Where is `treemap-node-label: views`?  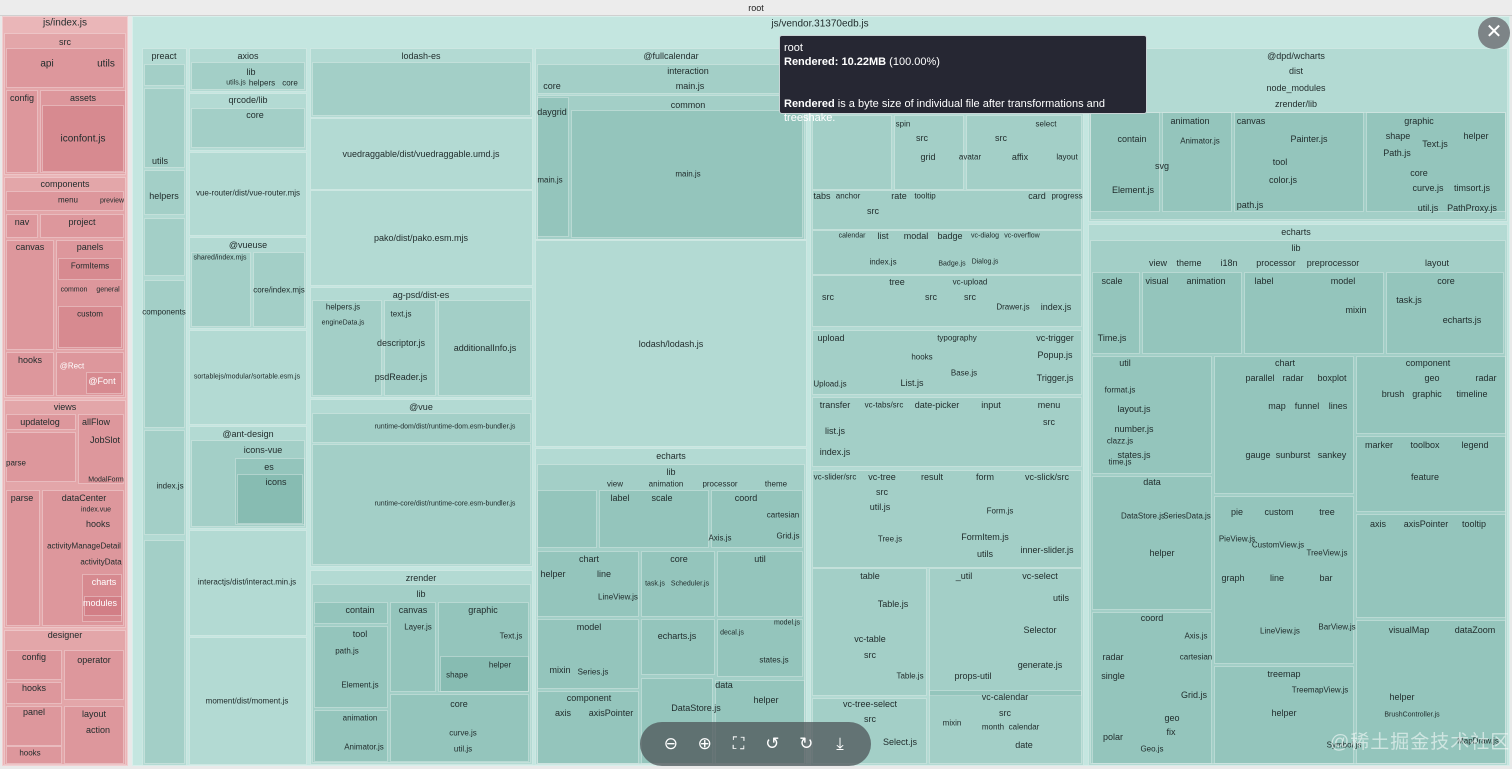 treemap-node-label: views is located at coordinates (65, 407).